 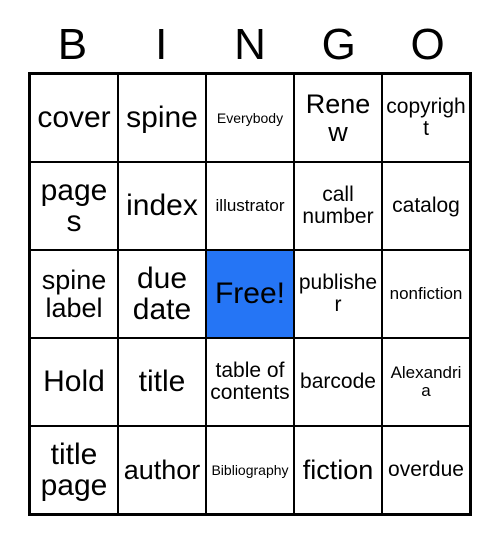 I want to click on bingo-cell: pages, so click(x=74, y=206).